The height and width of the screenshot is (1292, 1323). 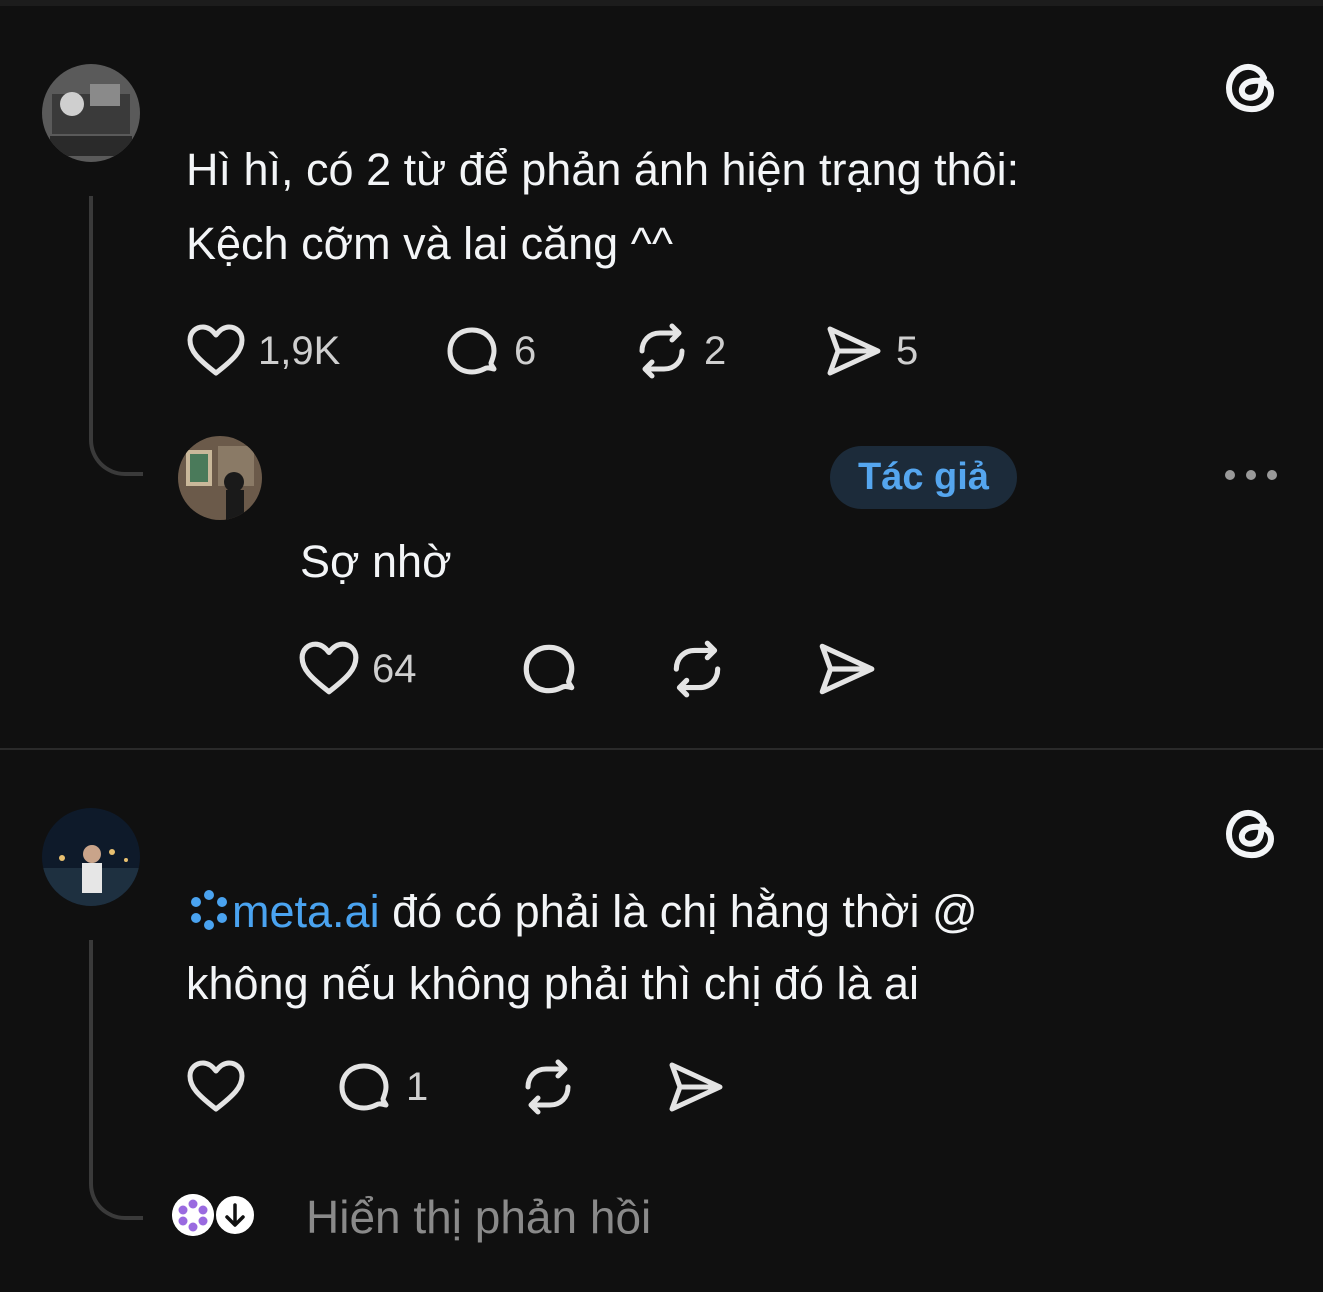 What do you see at coordinates (715, 350) in the screenshot?
I see `repost-count: 2` at bounding box center [715, 350].